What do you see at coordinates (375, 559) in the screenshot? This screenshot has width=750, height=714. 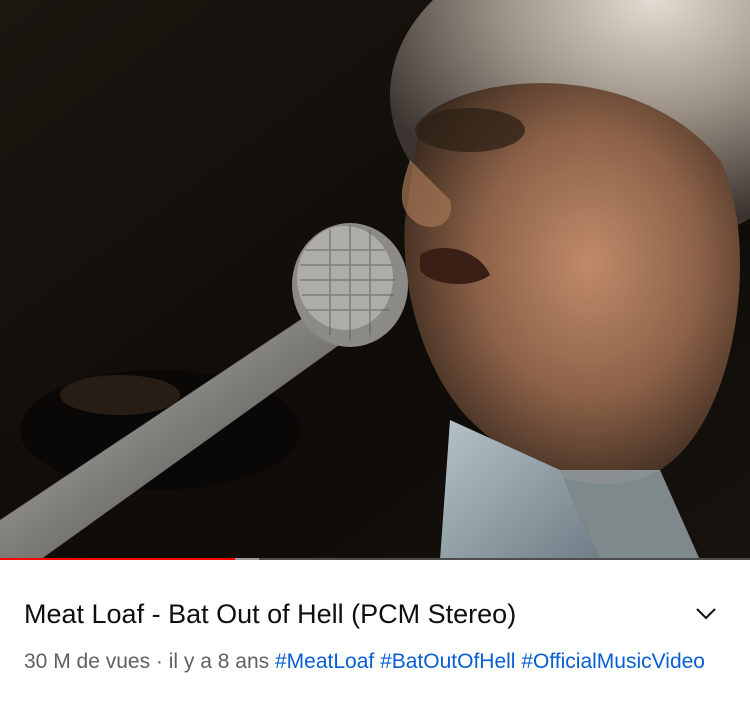 I see `video-progress-bar` at bounding box center [375, 559].